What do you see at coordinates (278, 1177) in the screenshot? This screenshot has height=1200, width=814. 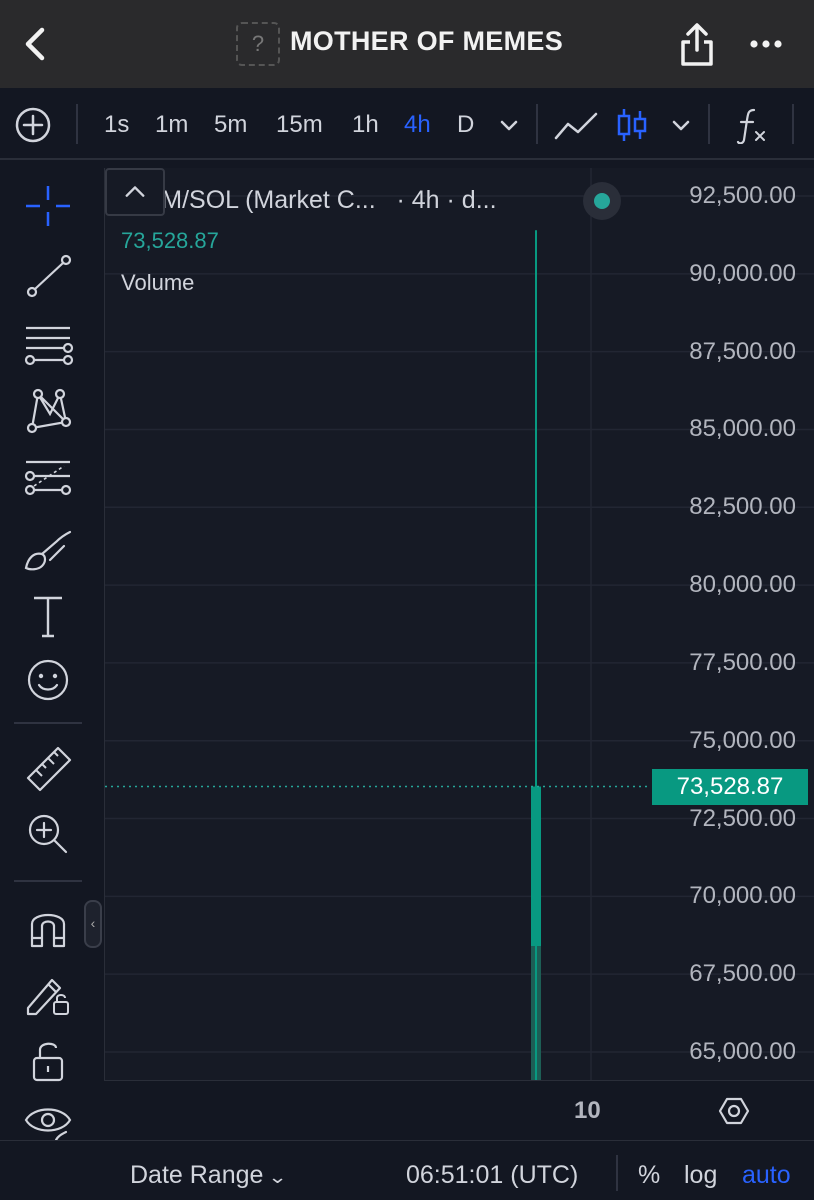 I see `chevron-down-icon: ⌄` at bounding box center [278, 1177].